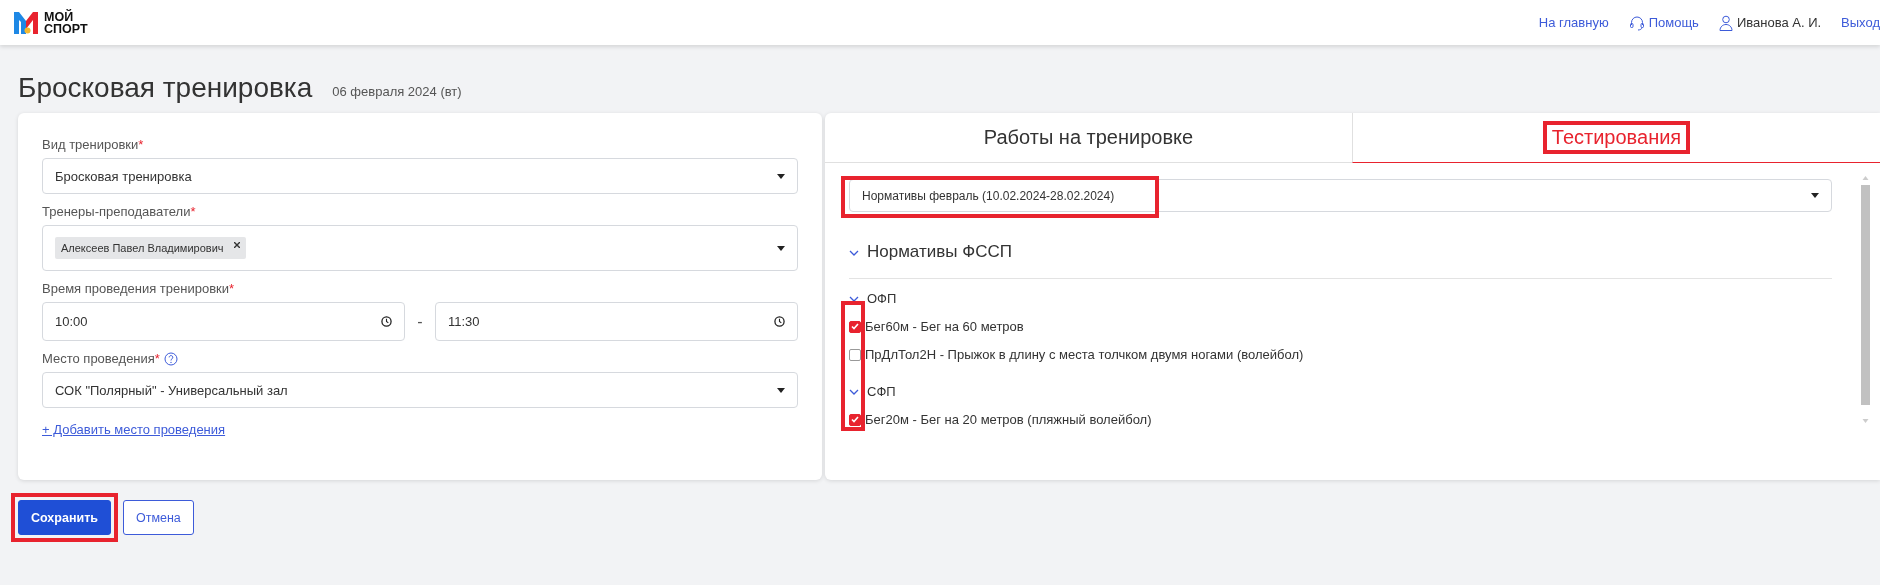 The image size is (1880, 585). I want to click on time-field: 10:00, so click(223, 321).